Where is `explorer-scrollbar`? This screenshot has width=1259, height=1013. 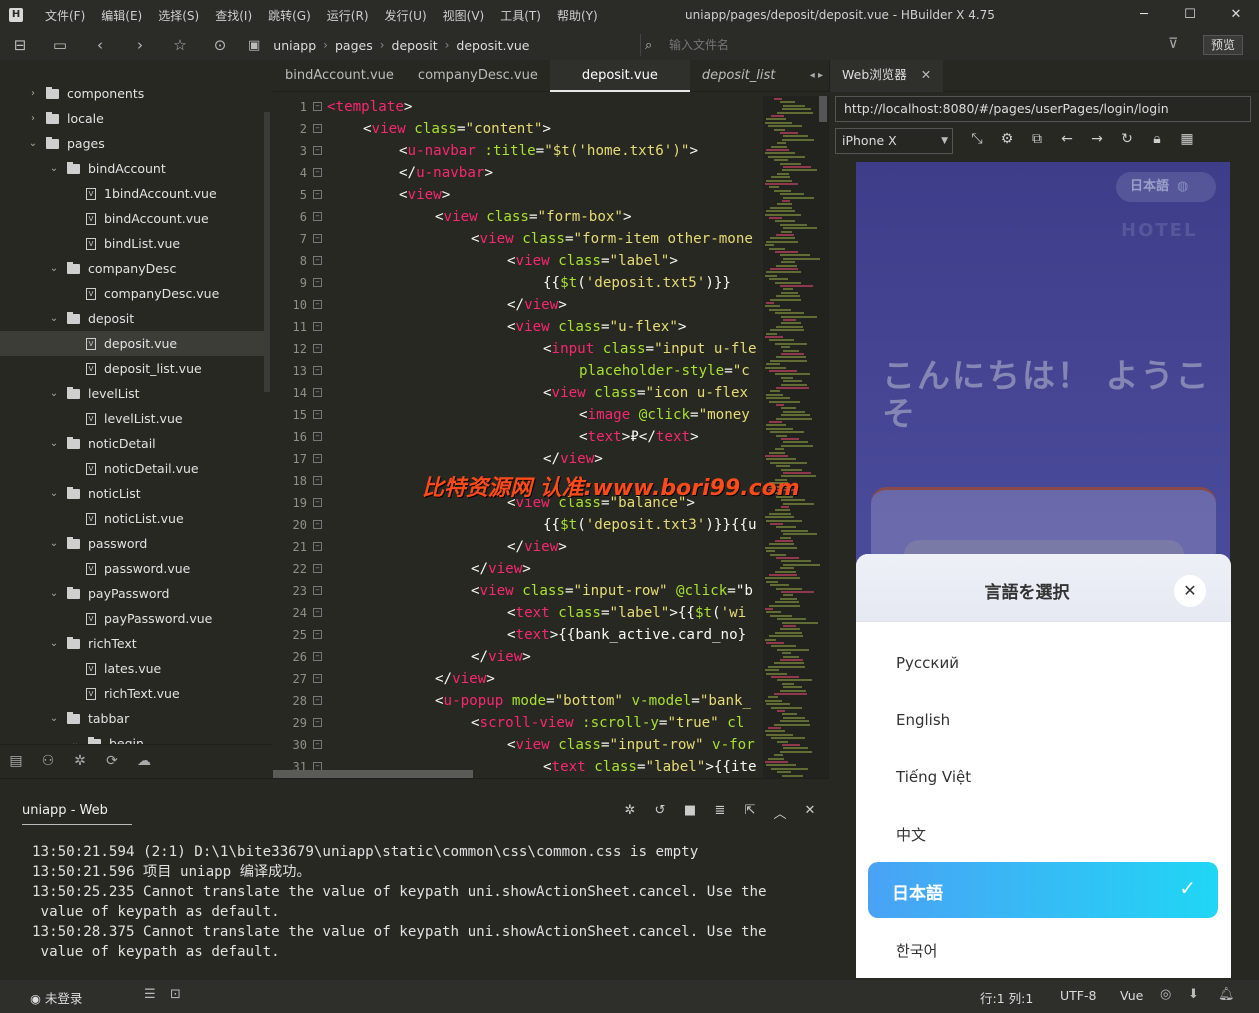
explorer-scrollbar is located at coordinates (267, 252).